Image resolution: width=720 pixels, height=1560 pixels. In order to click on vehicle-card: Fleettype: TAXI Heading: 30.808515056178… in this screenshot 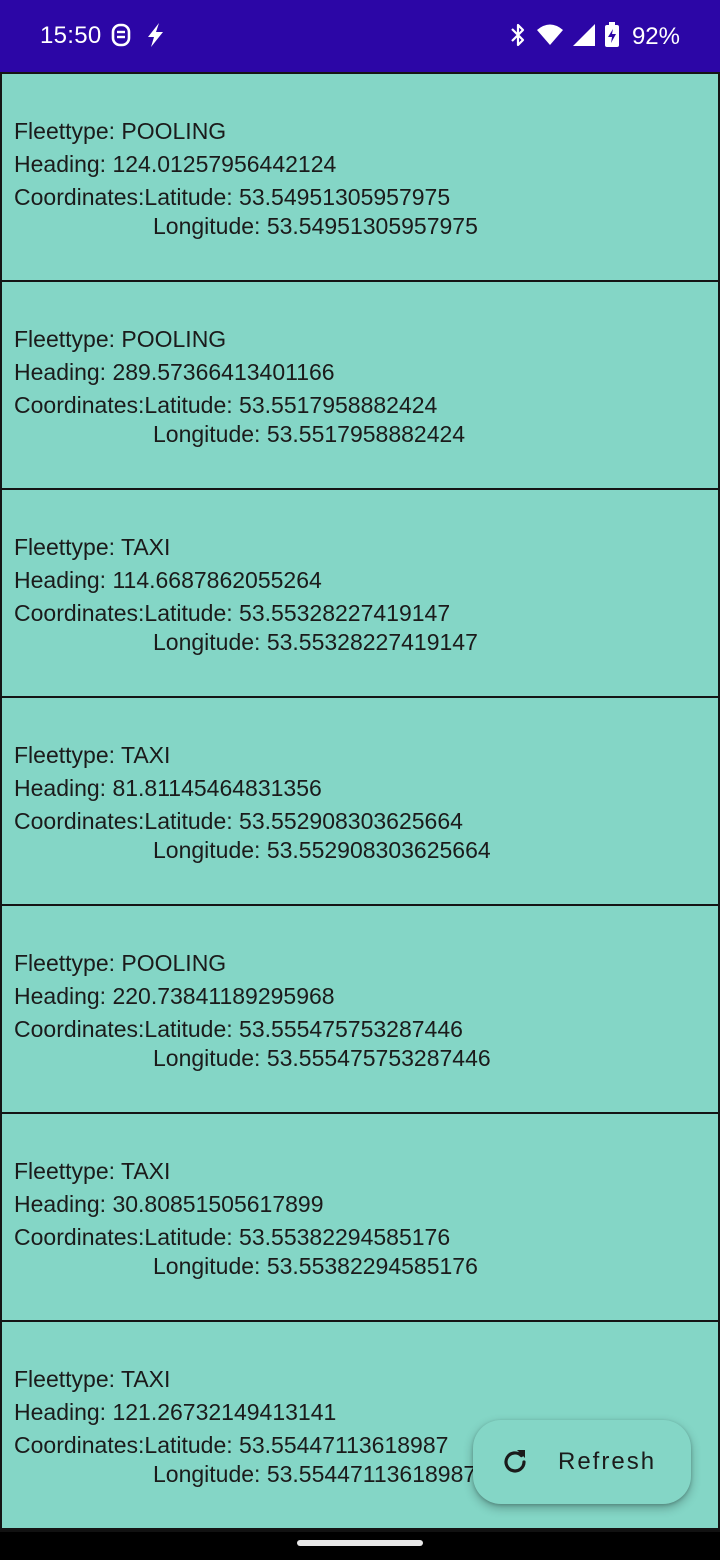, I will do `click(360, 1217)`.